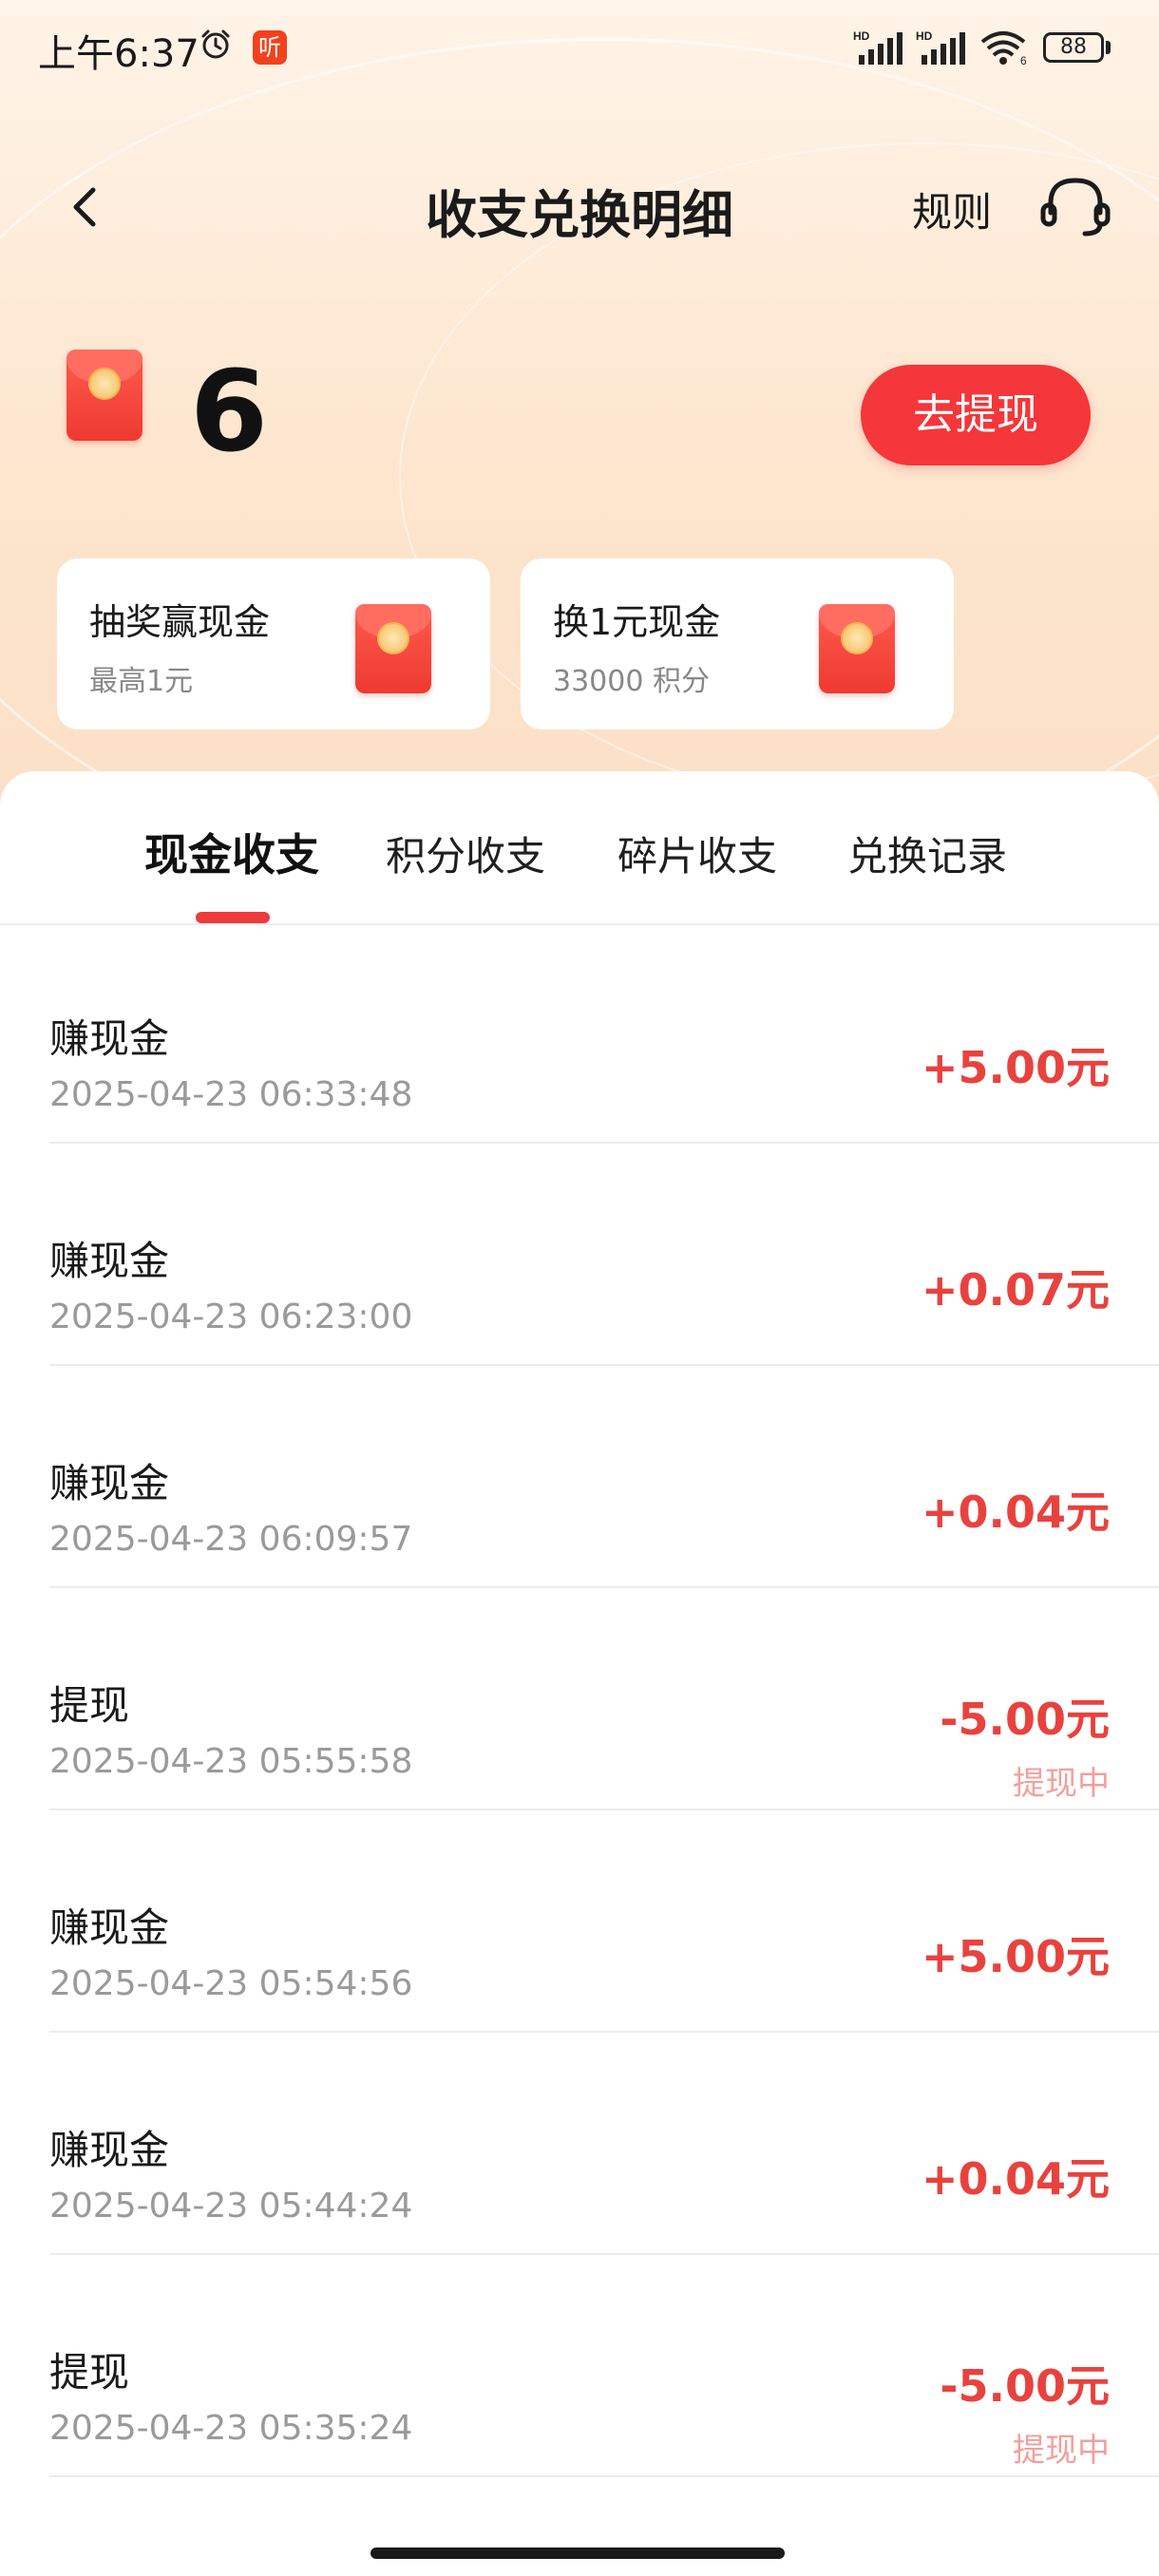 Image resolution: width=1159 pixels, height=2576 pixels. What do you see at coordinates (1108, 47) in the screenshot?
I see `battery-tip` at bounding box center [1108, 47].